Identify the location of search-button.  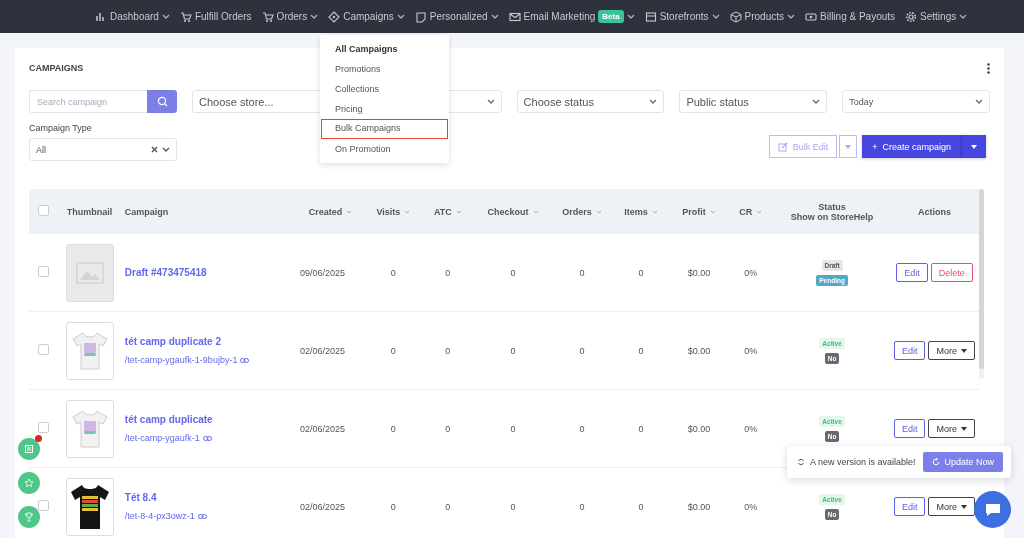
(162, 101).